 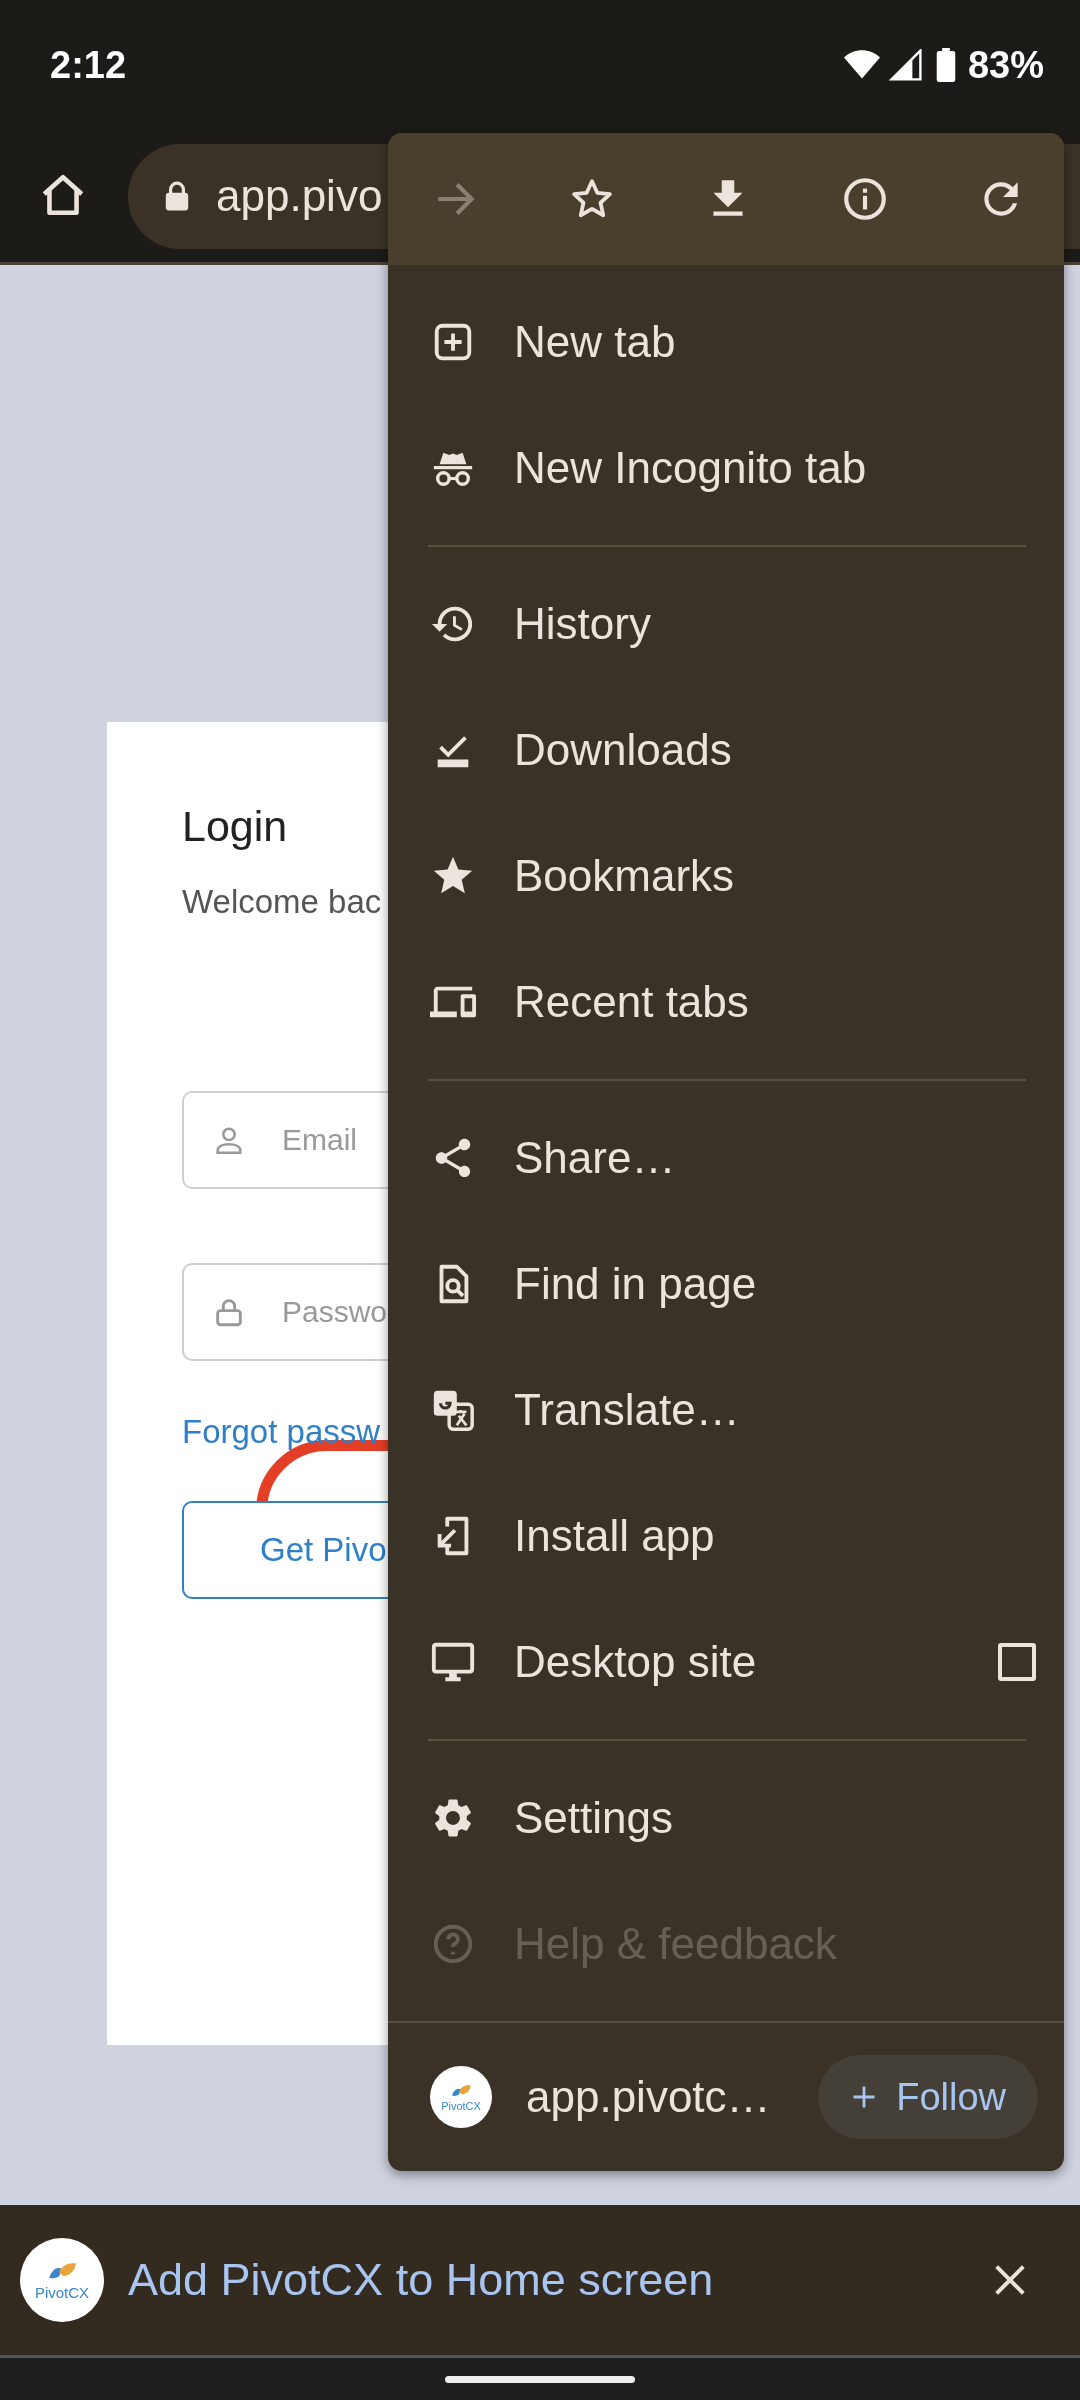 What do you see at coordinates (726, 342) in the screenshot?
I see `menu-item: New tab` at bounding box center [726, 342].